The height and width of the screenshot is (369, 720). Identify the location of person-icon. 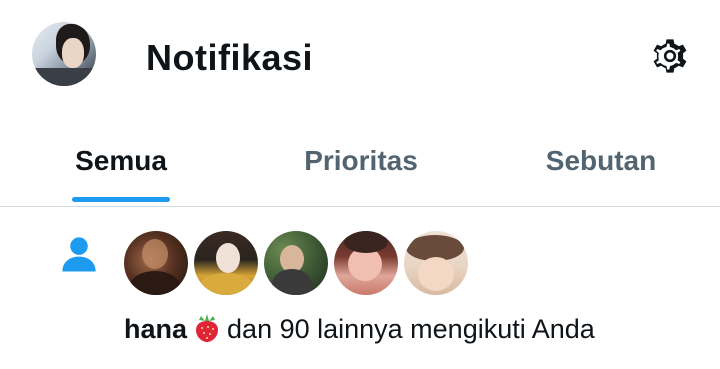
(79, 254).